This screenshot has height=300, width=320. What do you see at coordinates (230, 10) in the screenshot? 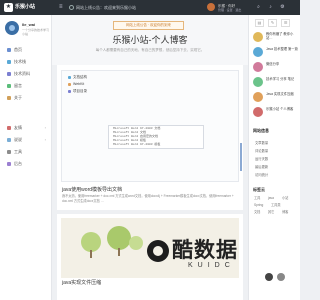
I see `user-sub: 管理 · 设置 · 退出` at bounding box center [230, 10].